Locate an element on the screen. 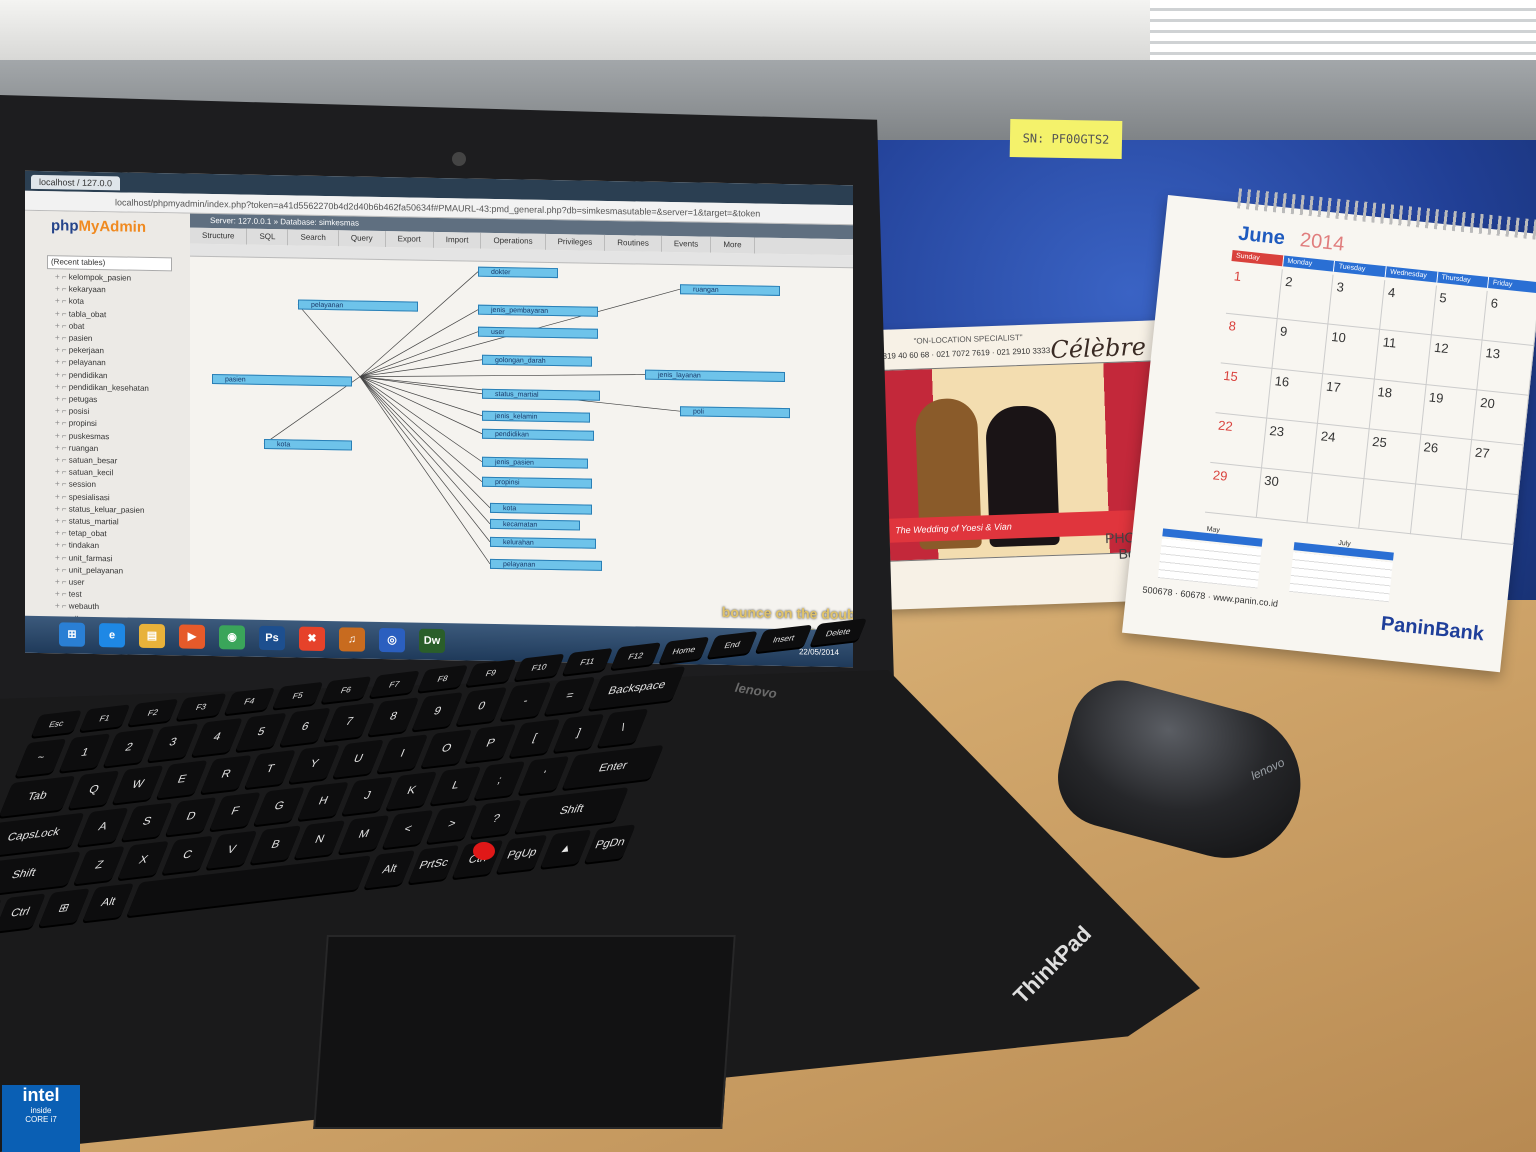 This screenshot has height=1152, width=1536. key: J is located at coordinates (367, 796).